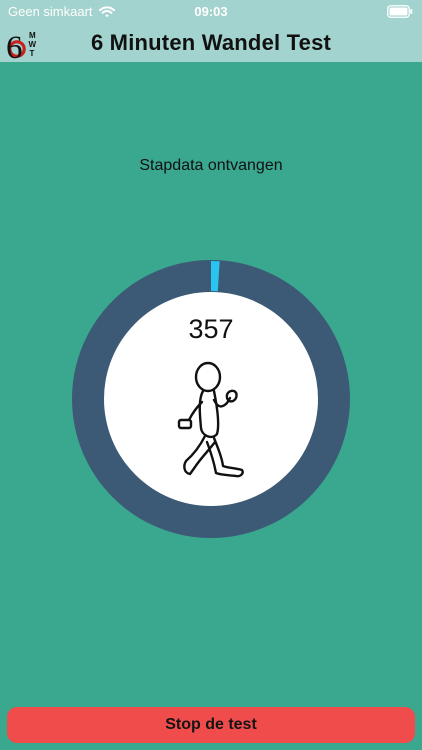 This screenshot has width=422, height=750. I want to click on nav-bar: 6 M W T 6 Minuten Wandel Test, so click(211, 42).